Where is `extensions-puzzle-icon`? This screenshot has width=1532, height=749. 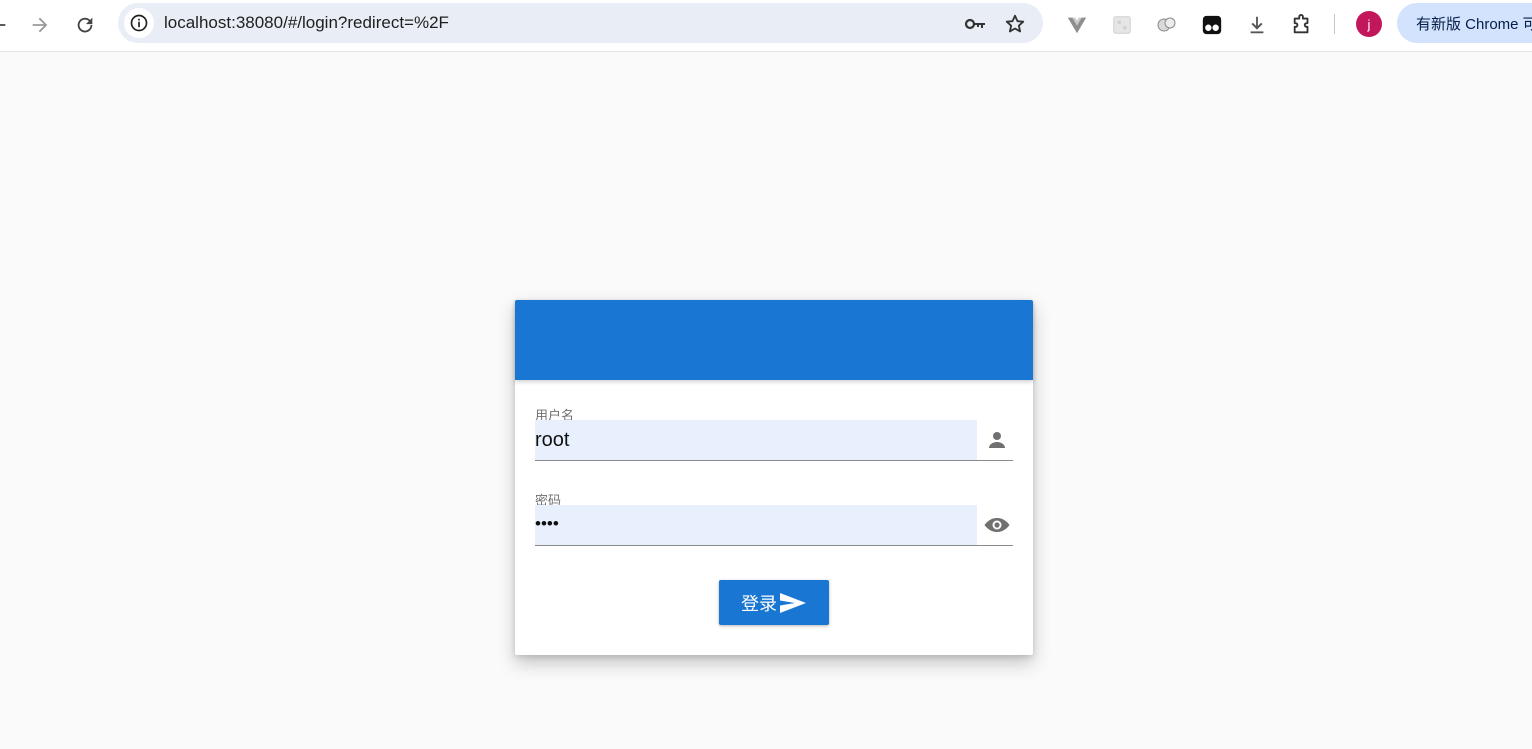 extensions-puzzle-icon is located at coordinates (1302, 25).